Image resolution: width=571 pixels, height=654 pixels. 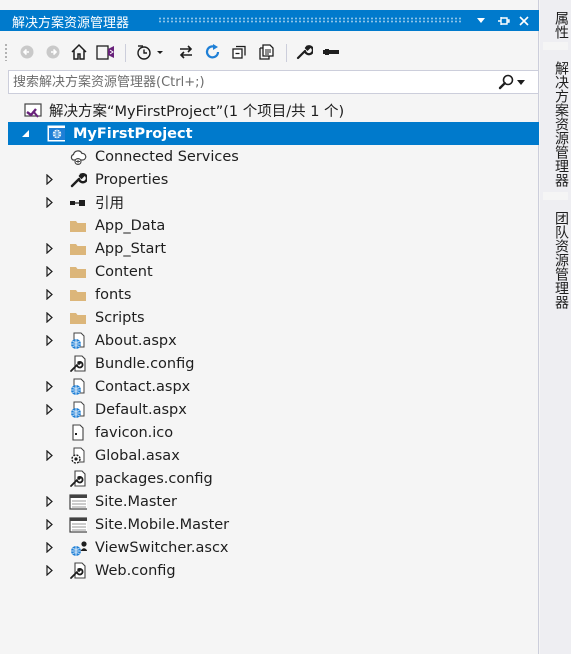 I want to click on back-button, so click(x=27, y=52).